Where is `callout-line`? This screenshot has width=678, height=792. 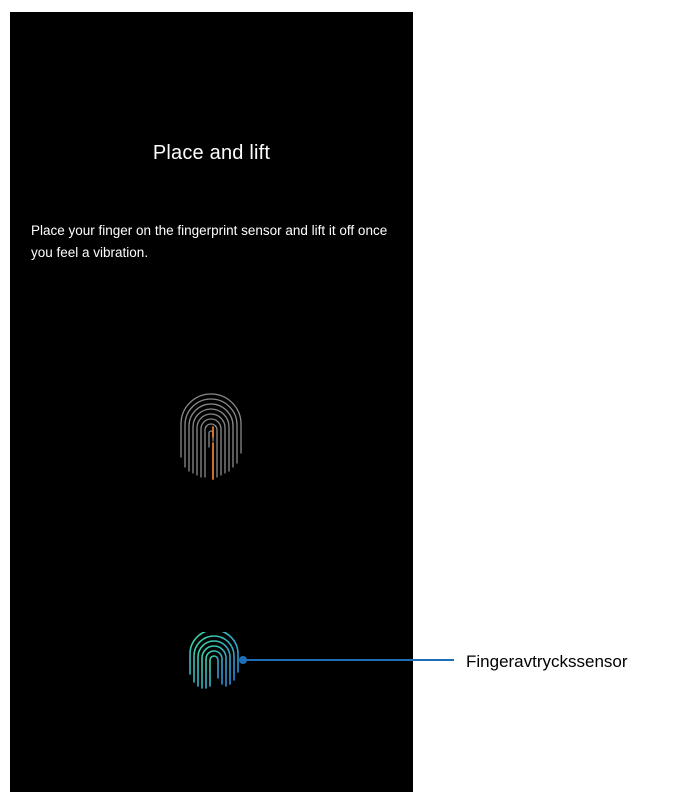
callout-line is located at coordinates (350, 660).